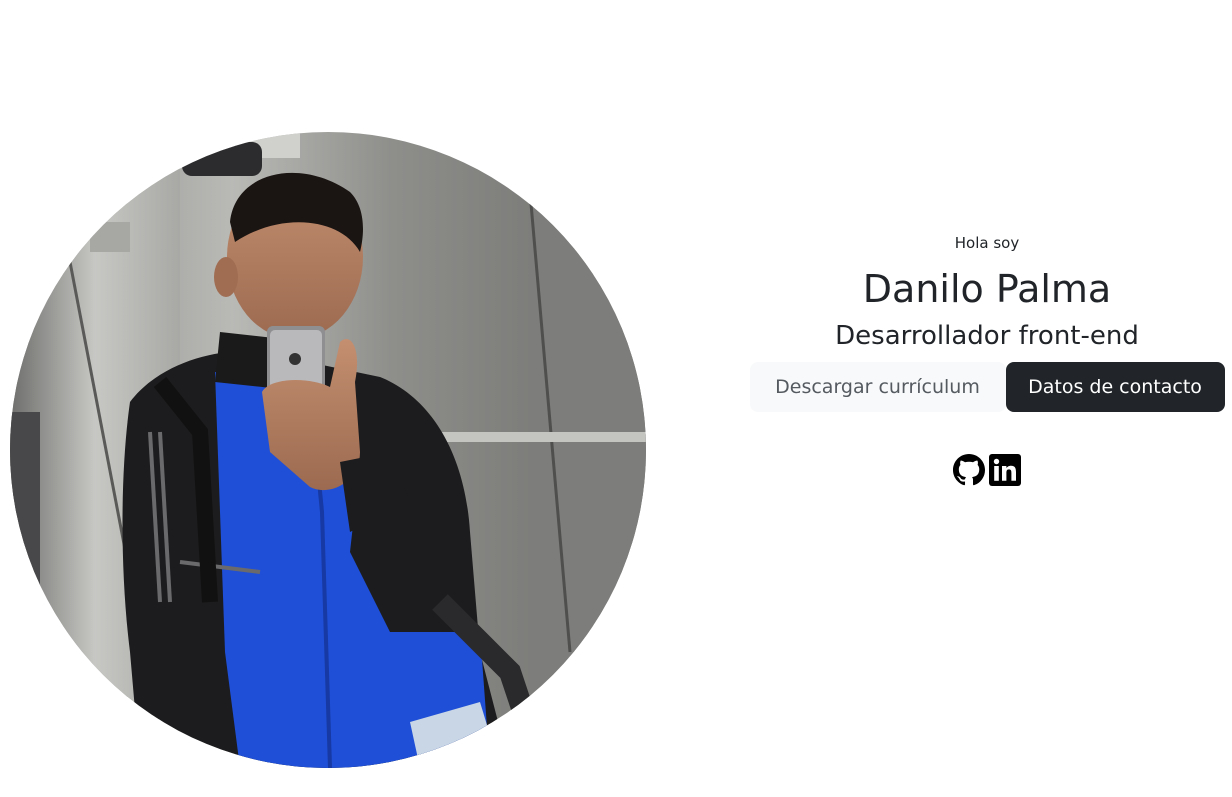  Describe the element at coordinates (987, 336) in the screenshot. I see `developer-role: Desarrollador front-end` at that location.